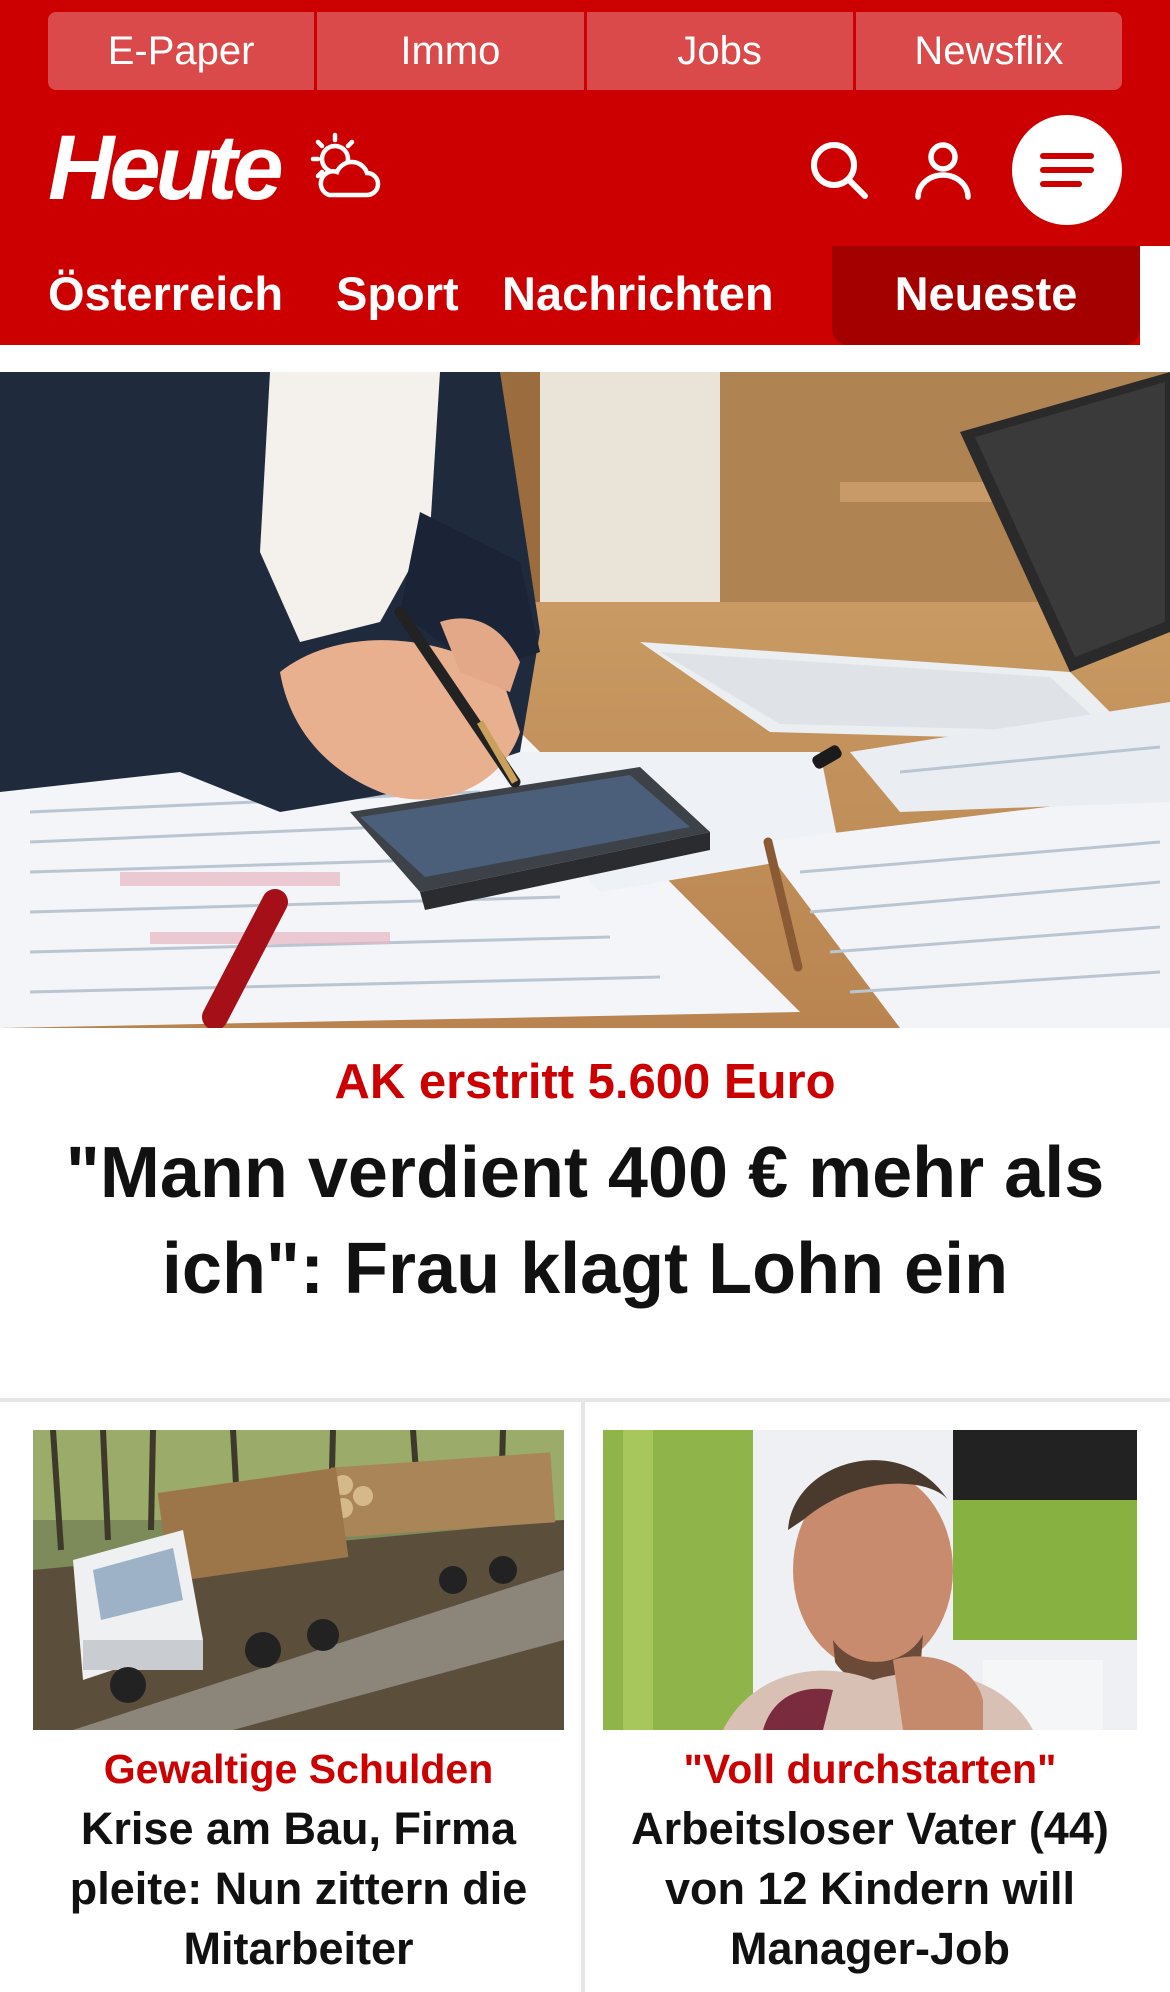  I want to click on section-sport: Sport, so click(397, 295).